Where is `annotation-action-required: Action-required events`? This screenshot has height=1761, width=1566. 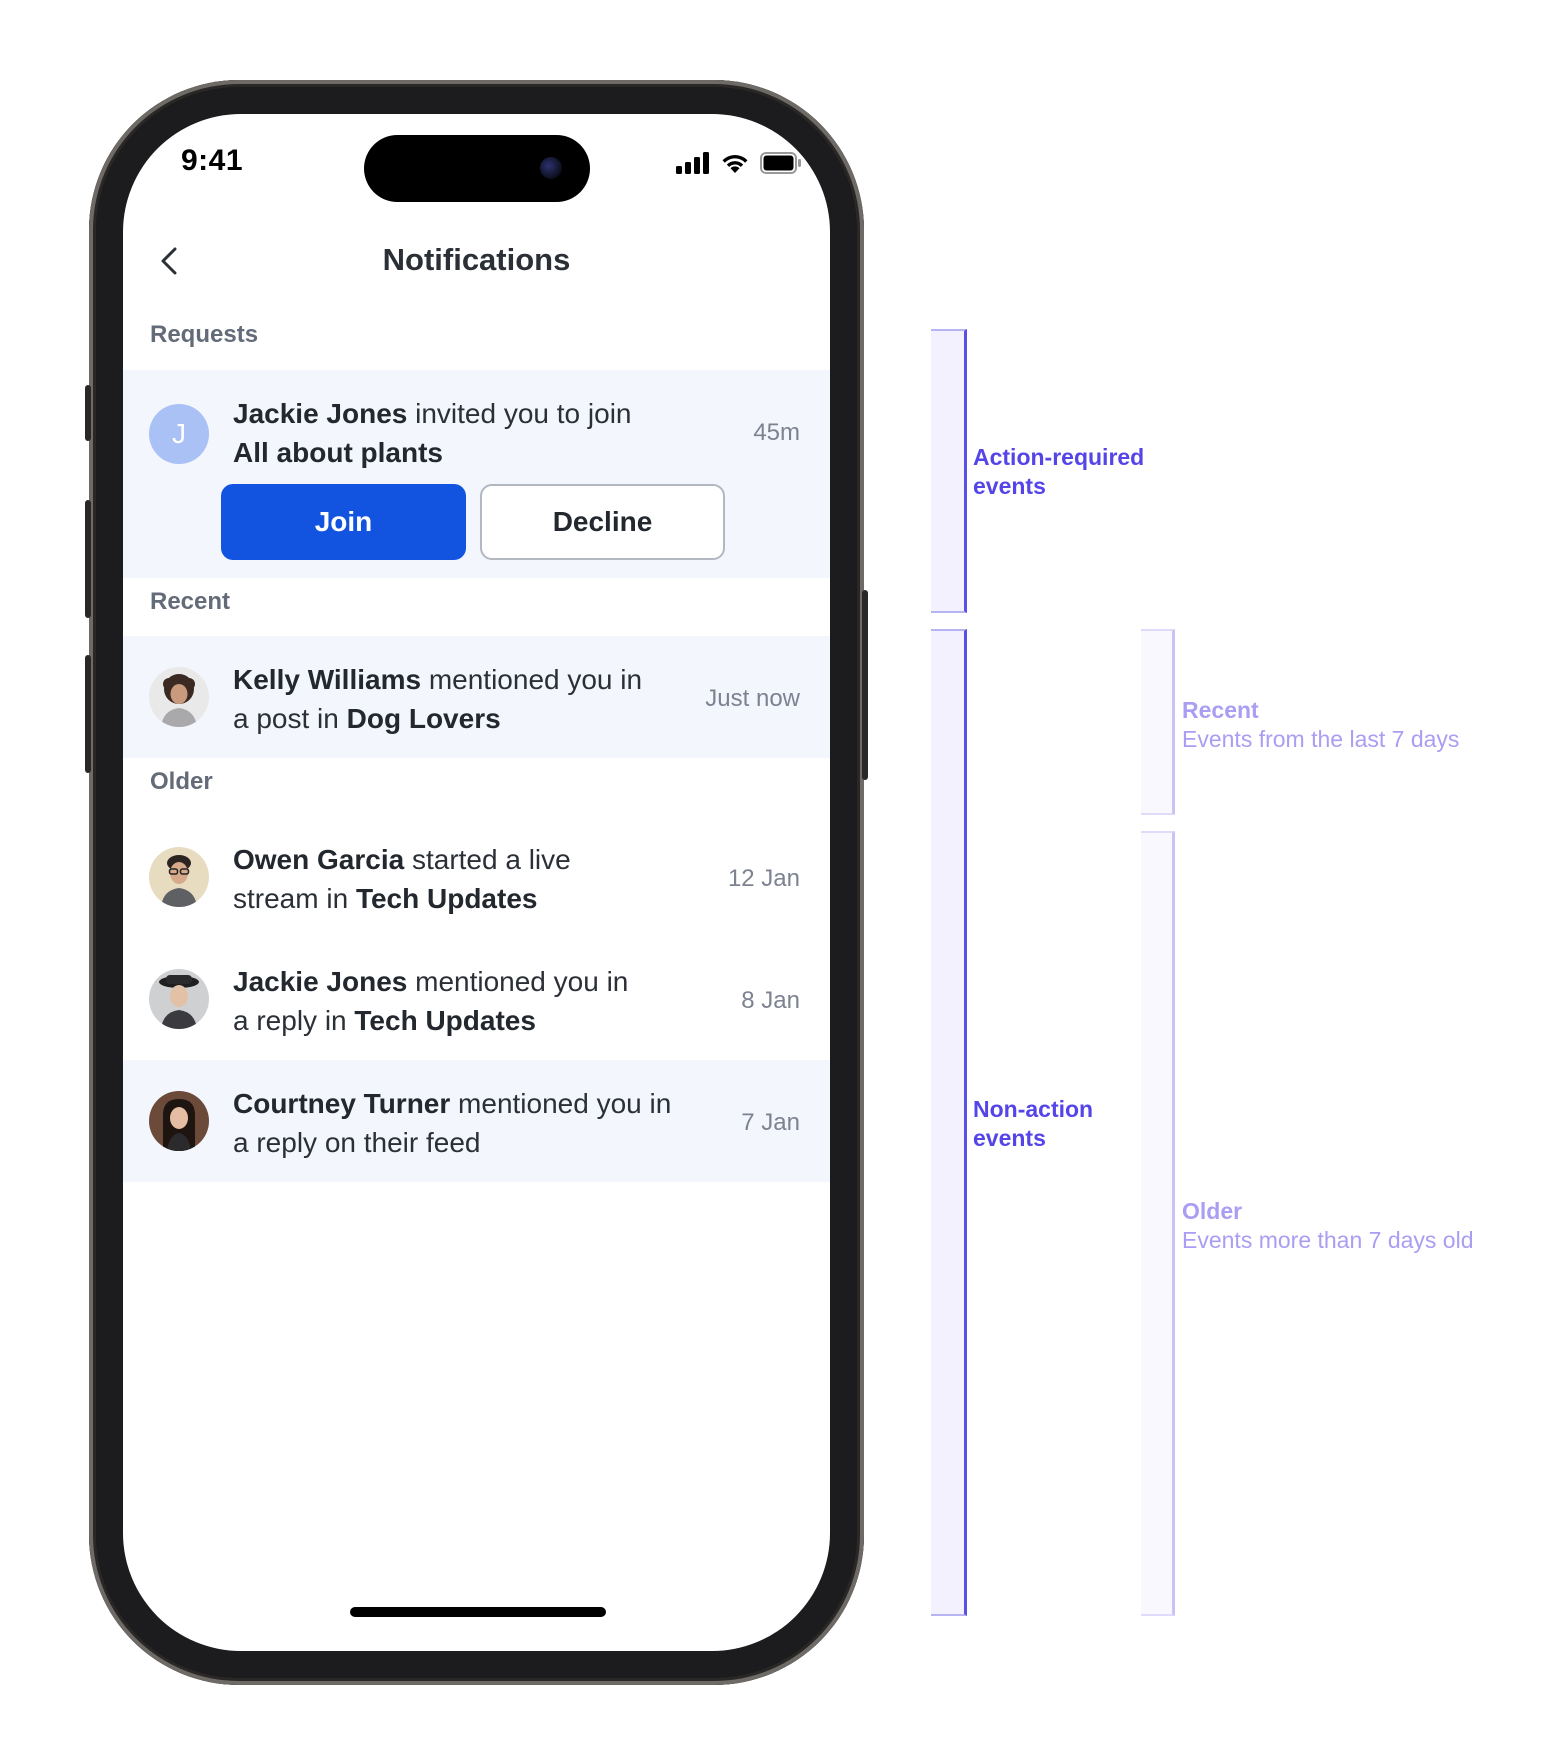
annotation-action-required: Action-required events is located at coordinates (1058, 472).